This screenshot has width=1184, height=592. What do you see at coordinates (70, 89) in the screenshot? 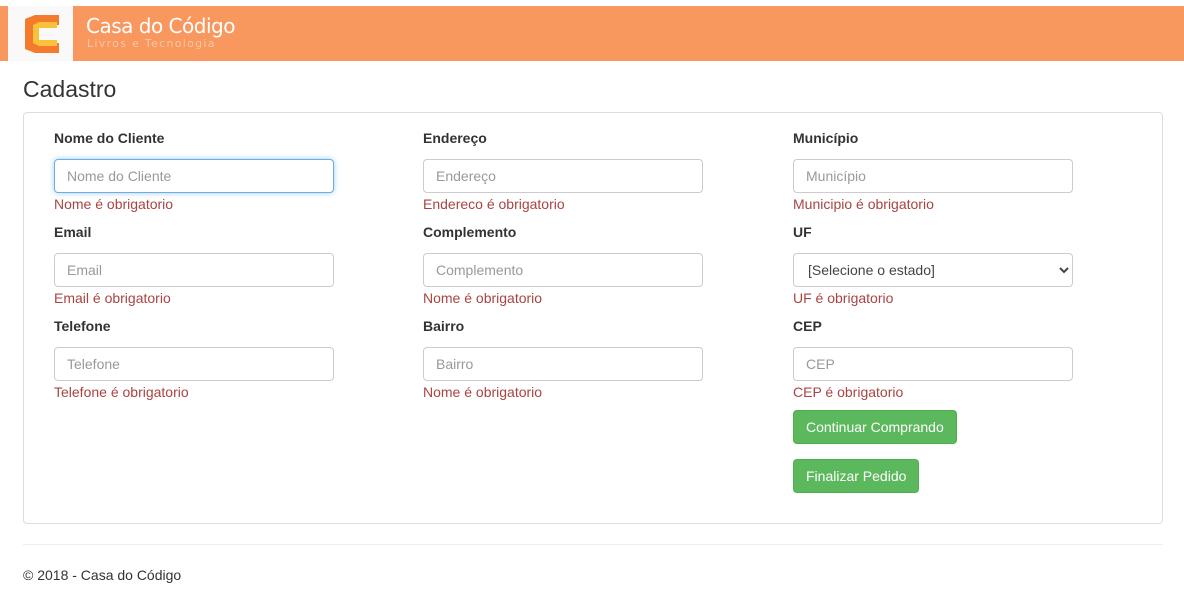
I see `page-title: Cadastro` at bounding box center [70, 89].